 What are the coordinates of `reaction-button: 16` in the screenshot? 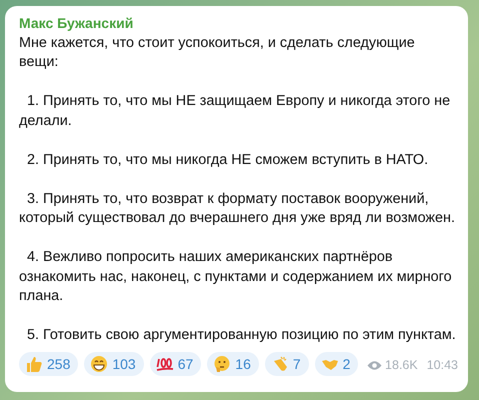 It's located at (233, 364).